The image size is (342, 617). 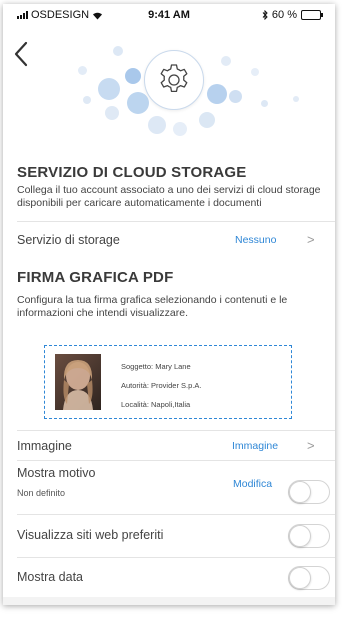 What do you see at coordinates (95, 277) in the screenshot?
I see `signature-section-title: FIRMA GRAFICA PDF` at bounding box center [95, 277].